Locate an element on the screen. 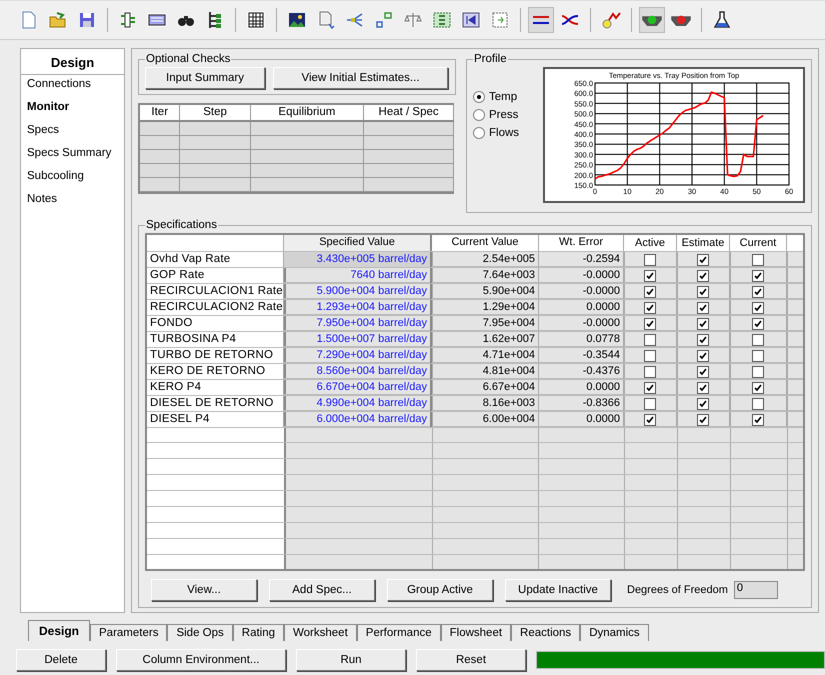  column-header: Heat / Spec is located at coordinates (409, 112).